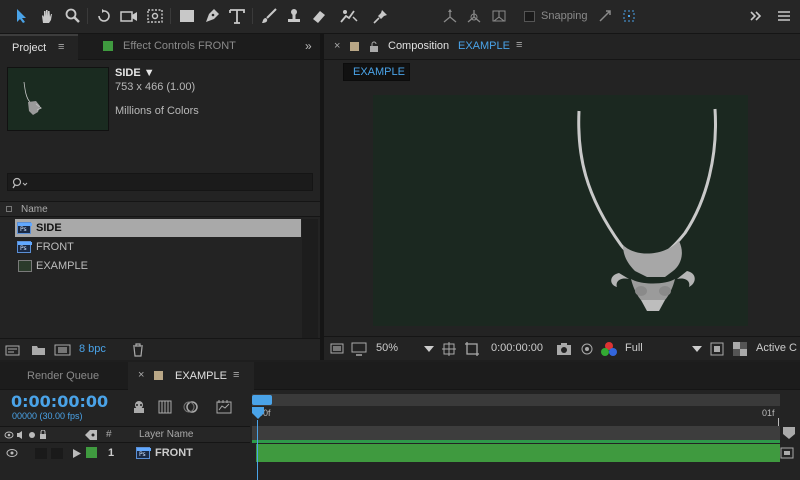  I want to click on toolbar-overflow-icon, so click(756, 16).